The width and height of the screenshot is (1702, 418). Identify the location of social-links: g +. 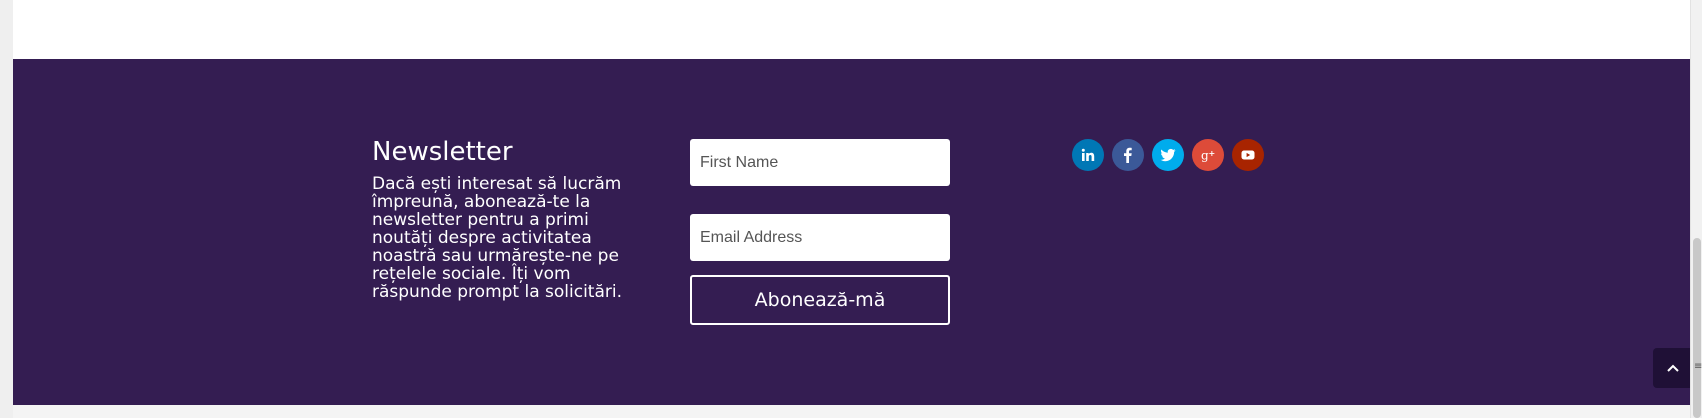
(1168, 155).